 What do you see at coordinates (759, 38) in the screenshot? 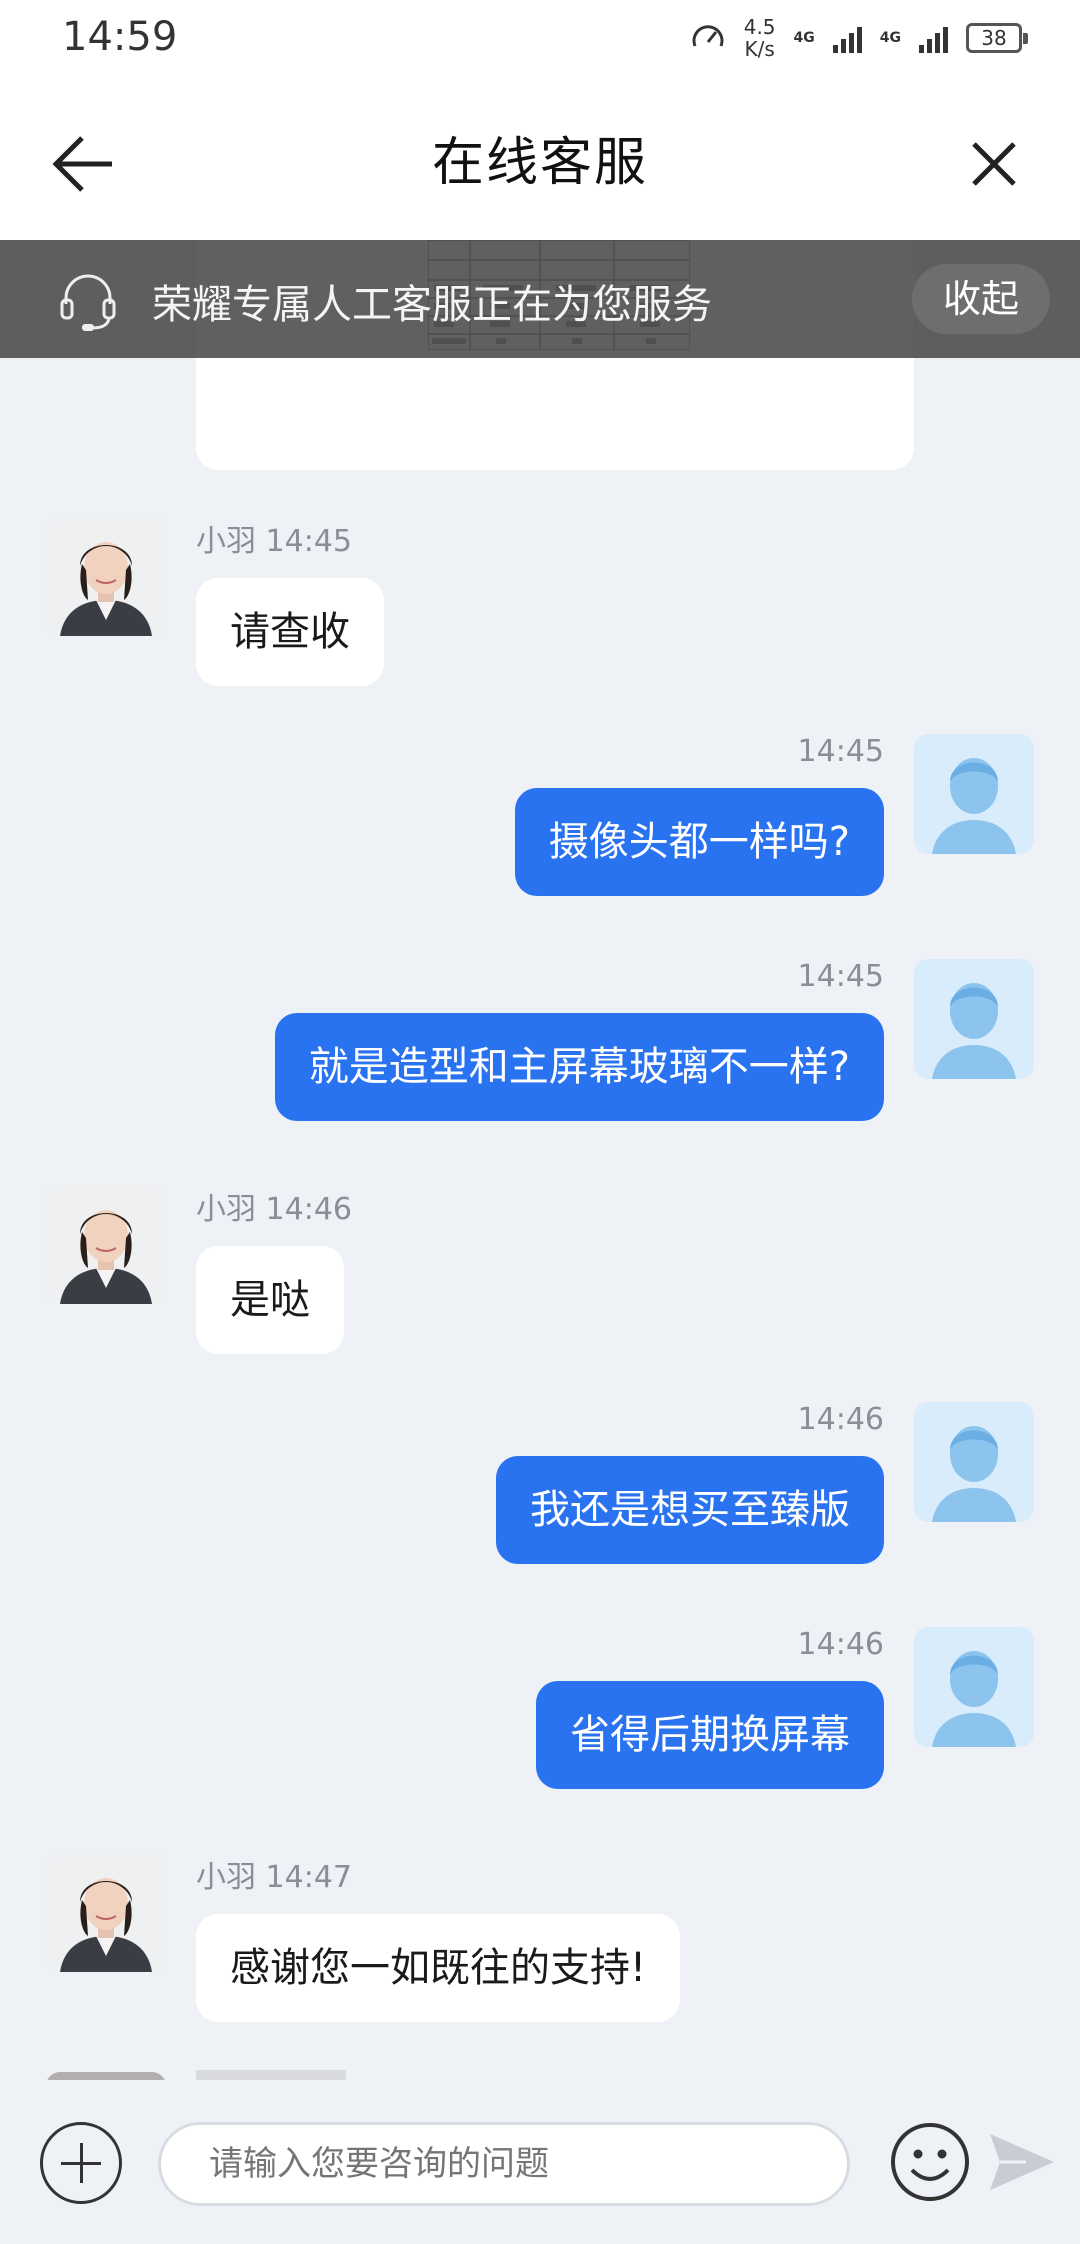
I see `network-speed: 4.5 K/s` at bounding box center [759, 38].